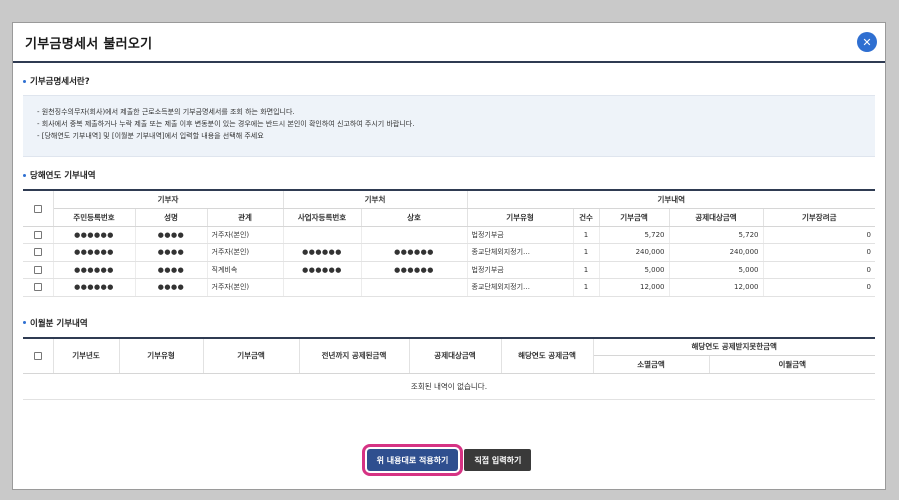 This screenshot has height=500, width=899. What do you see at coordinates (586, 217) in the screenshot?
I see `col-count: 건수` at bounding box center [586, 217].